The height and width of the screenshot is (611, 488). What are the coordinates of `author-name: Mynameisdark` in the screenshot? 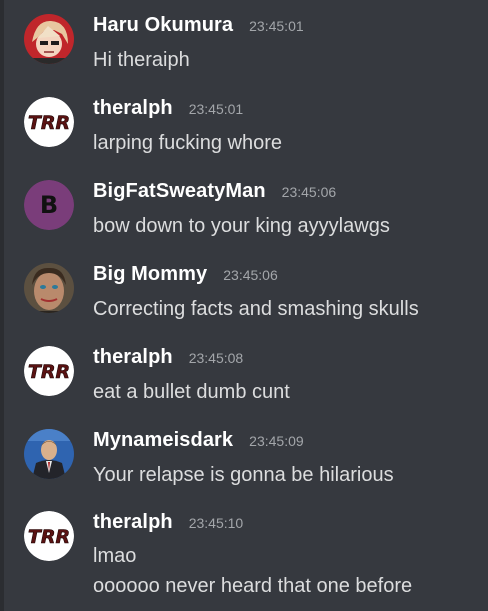 It's located at (163, 440).